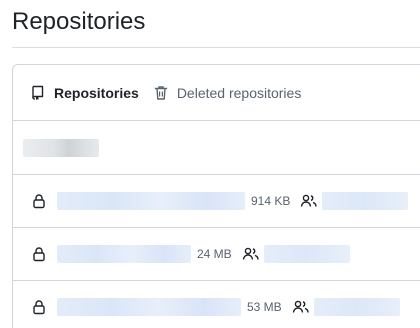 This screenshot has height=328, width=420. What do you see at coordinates (239, 92) in the screenshot?
I see `tab-deleted-repositories-label: Deleted repositories` at bounding box center [239, 92].